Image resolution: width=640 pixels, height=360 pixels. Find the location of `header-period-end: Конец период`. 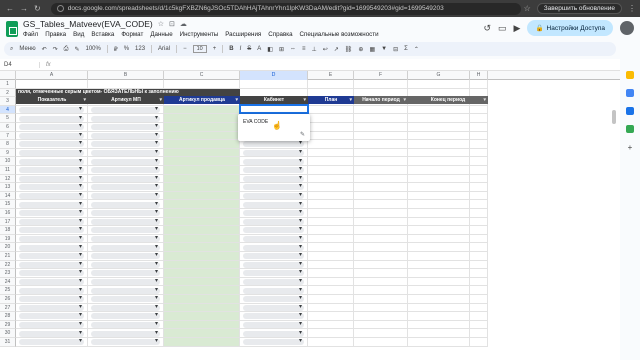

header-period-end: Конец период is located at coordinates (448, 100).